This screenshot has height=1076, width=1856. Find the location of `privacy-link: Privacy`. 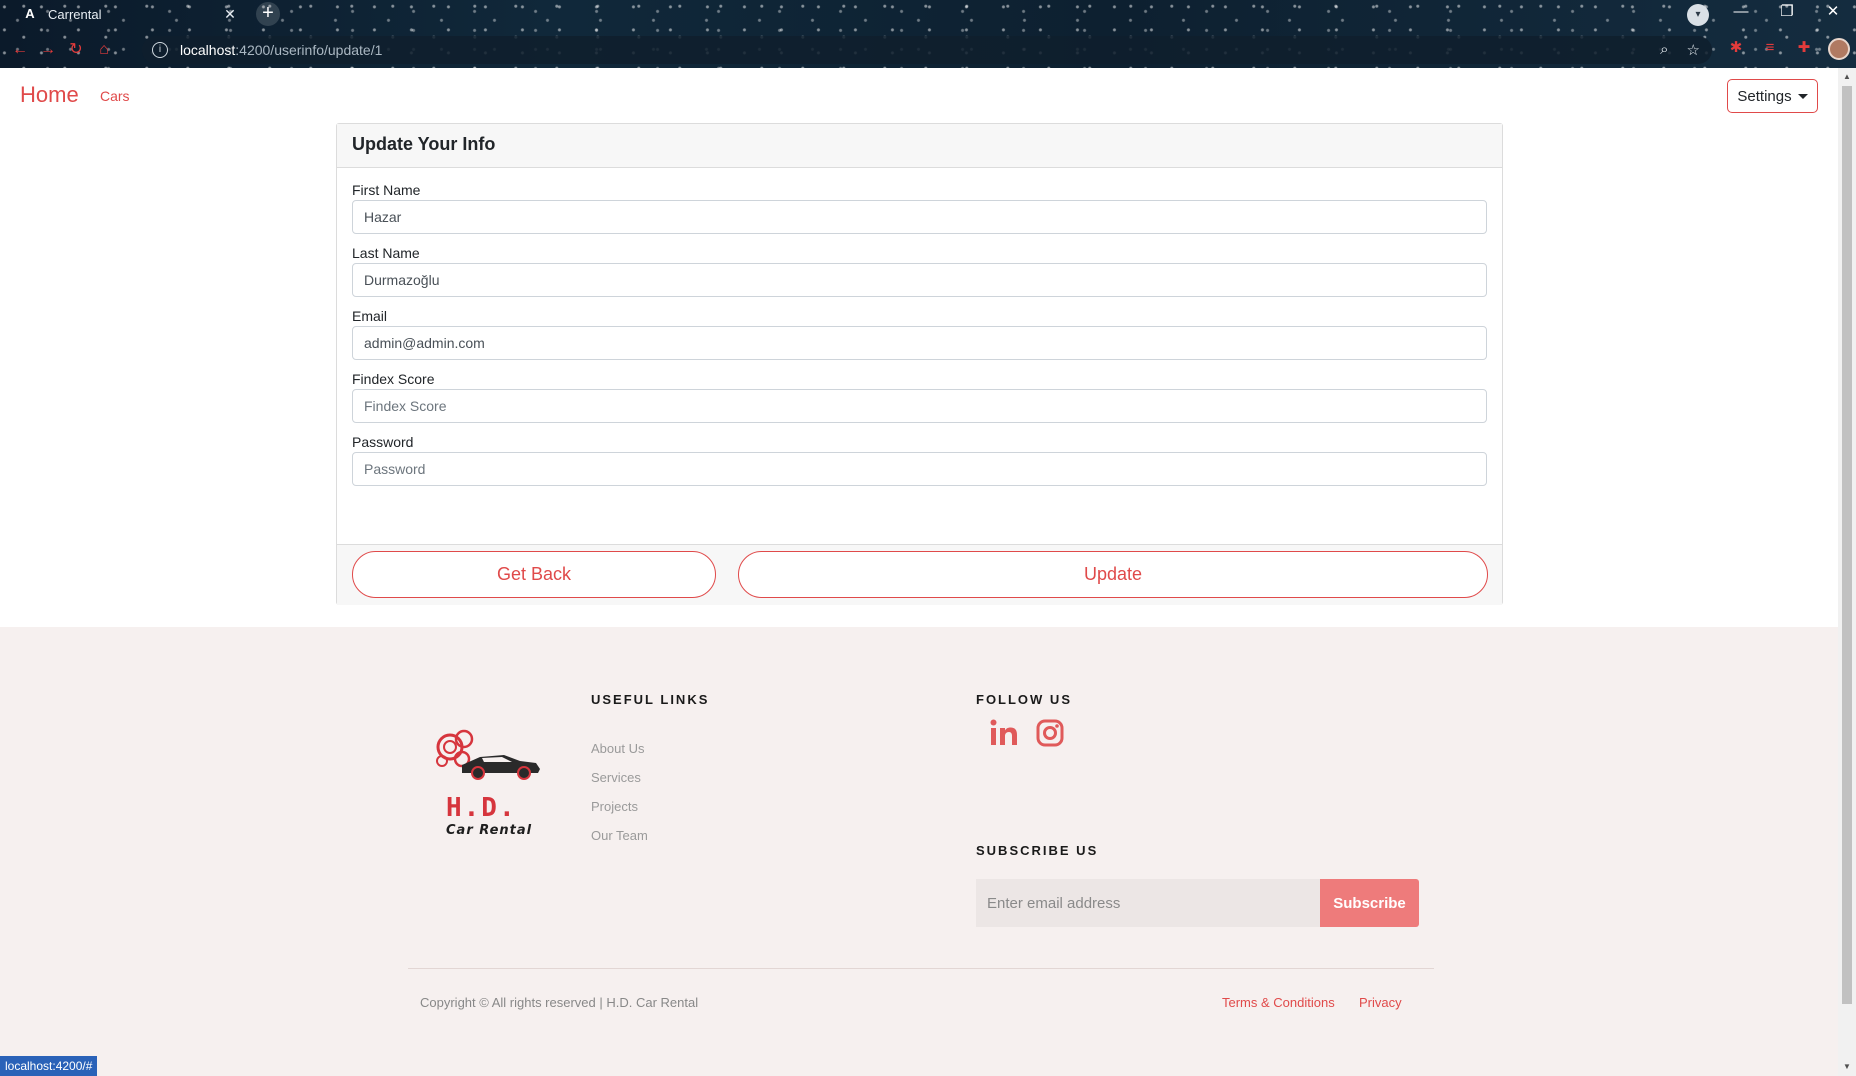

privacy-link: Privacy is located at coordinates (1380, 1002).